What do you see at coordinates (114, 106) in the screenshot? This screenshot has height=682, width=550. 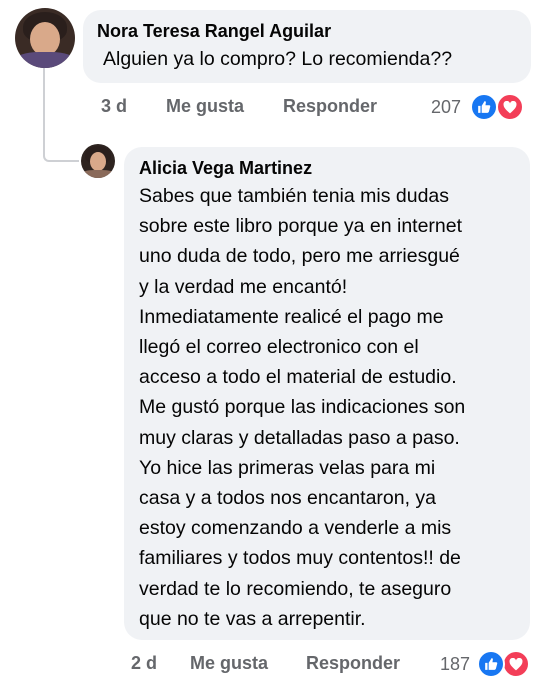 I see `comment-time: 3 d` at bounding box center [114, 106].